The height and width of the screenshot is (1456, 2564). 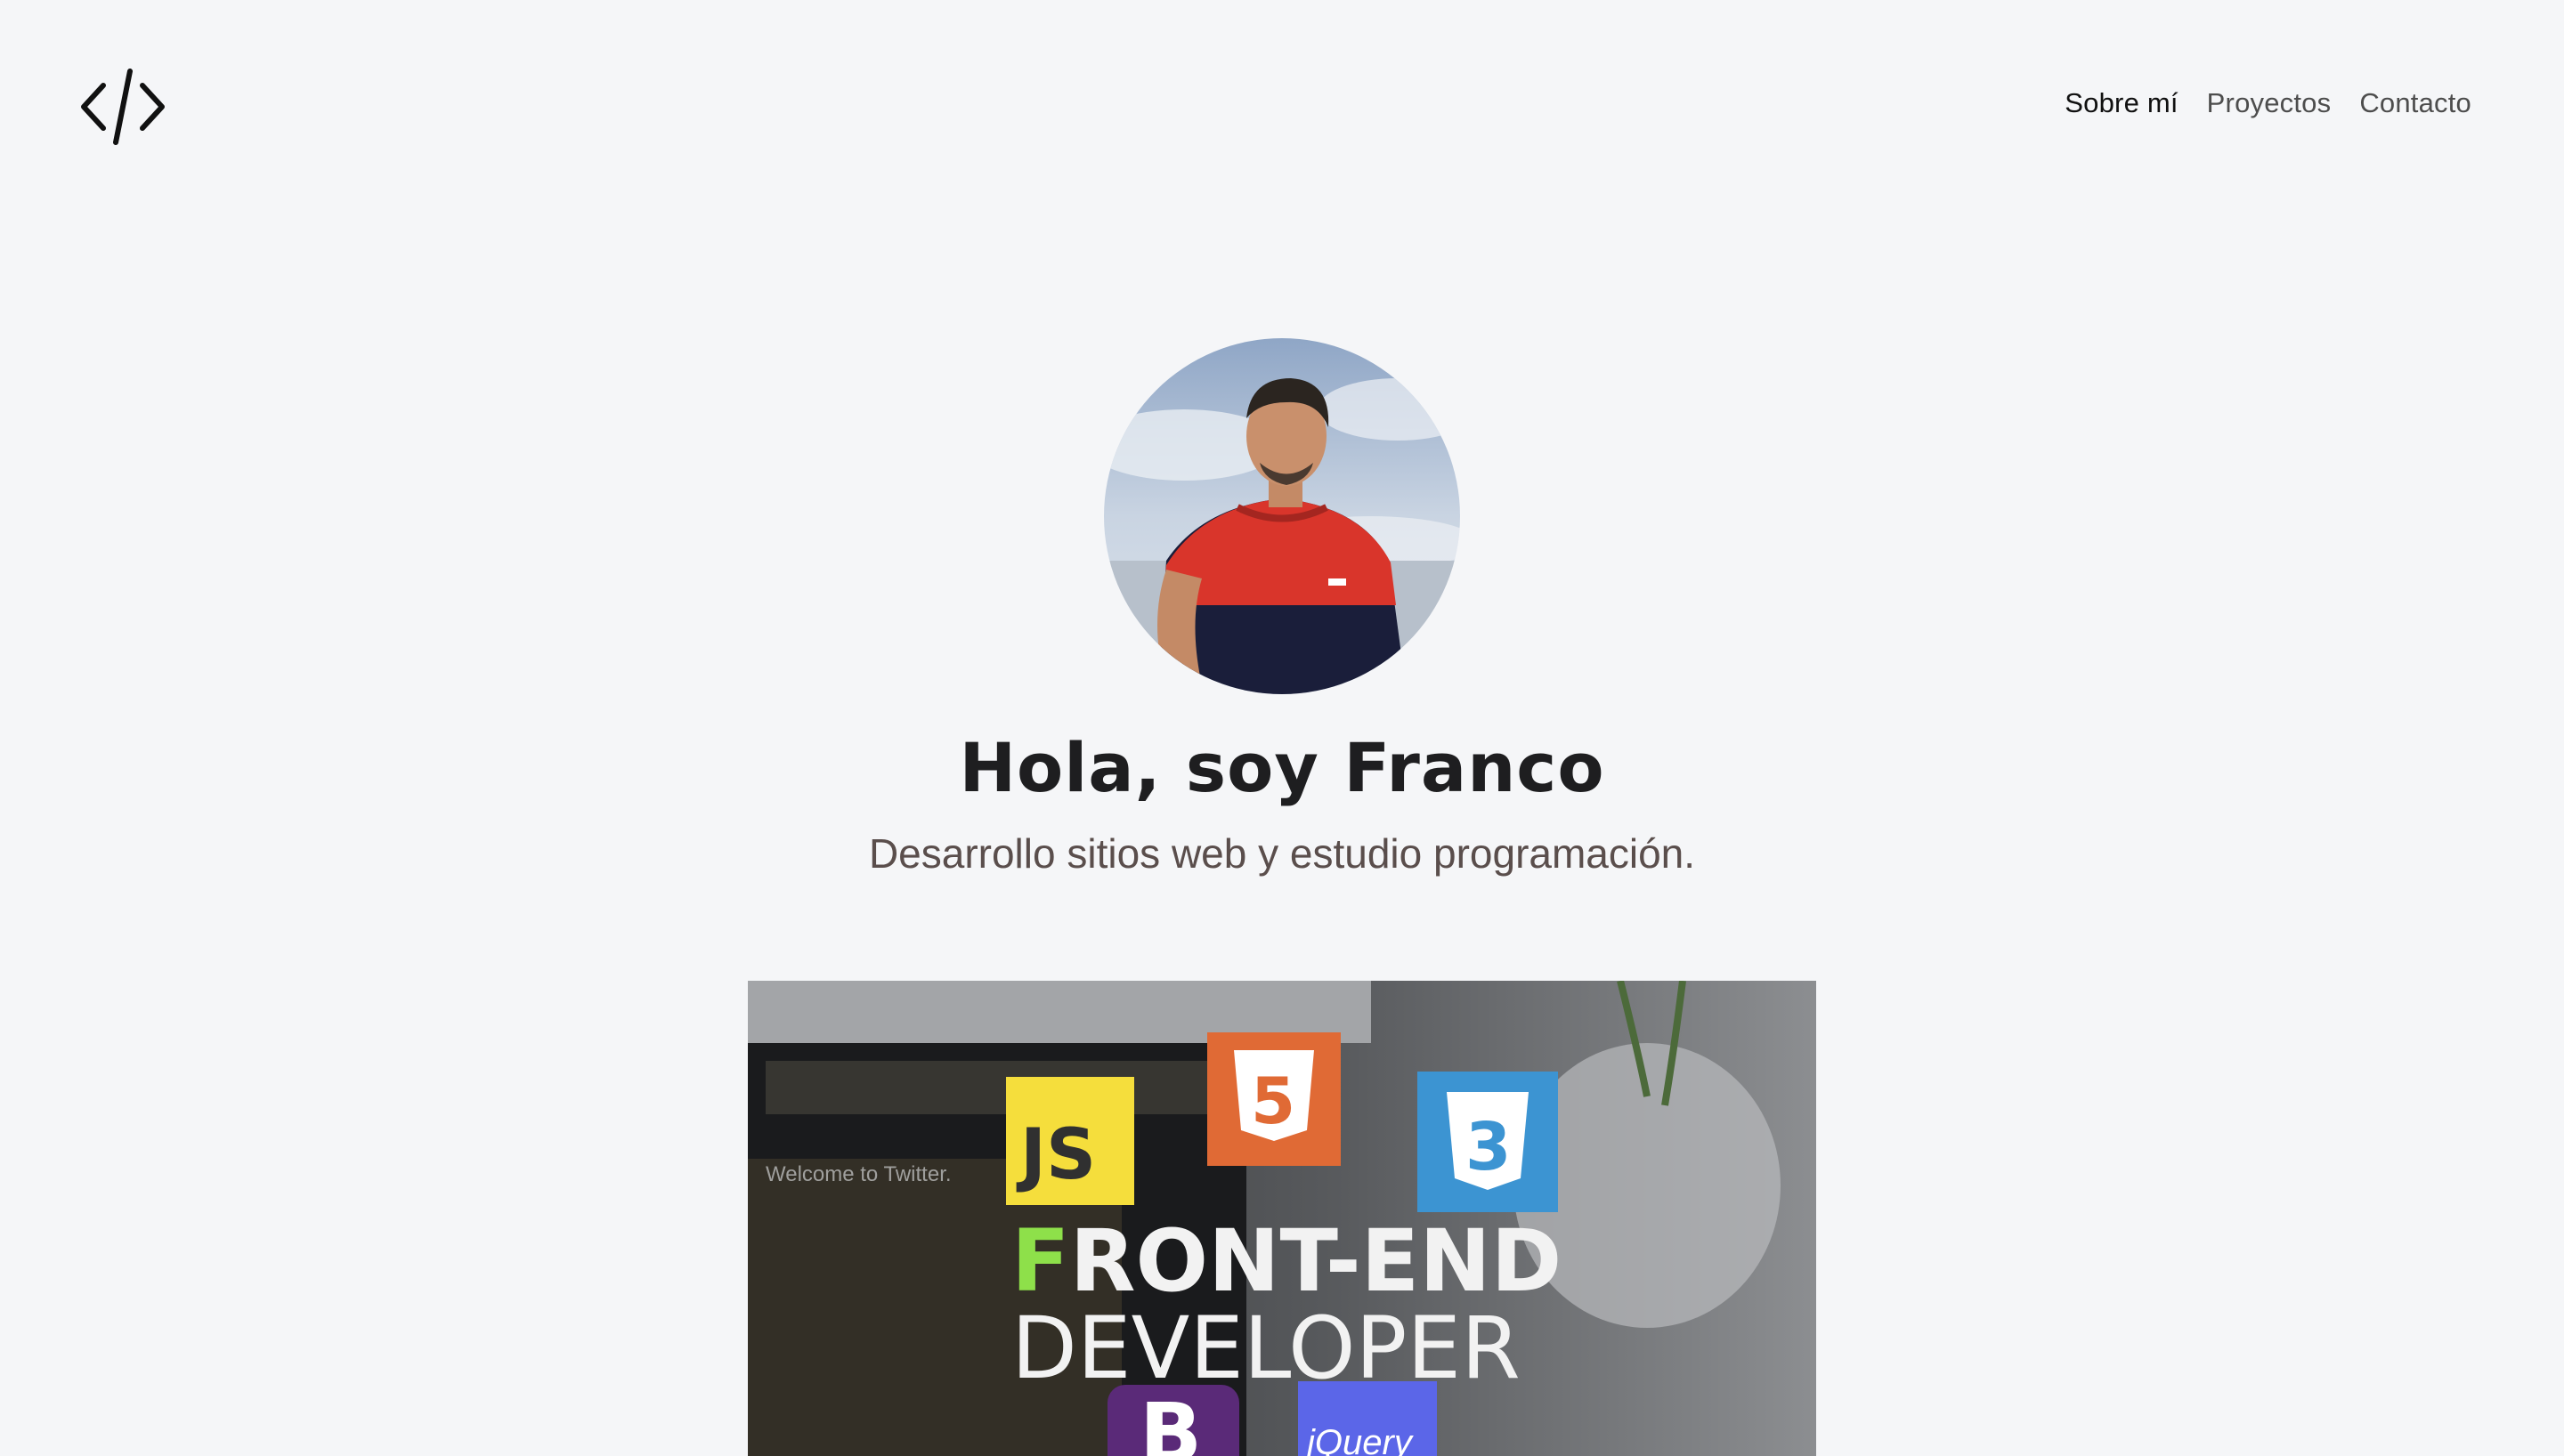 I want to click on site-header: Sobre mí Proyectos Contacto, so click(x=1282, y=107).